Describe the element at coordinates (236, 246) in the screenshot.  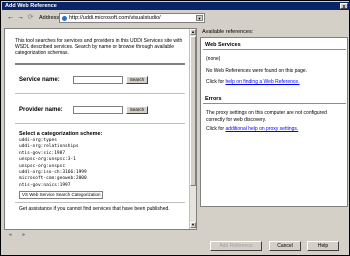
I see `add-reference-button: Add Reference` at that location.